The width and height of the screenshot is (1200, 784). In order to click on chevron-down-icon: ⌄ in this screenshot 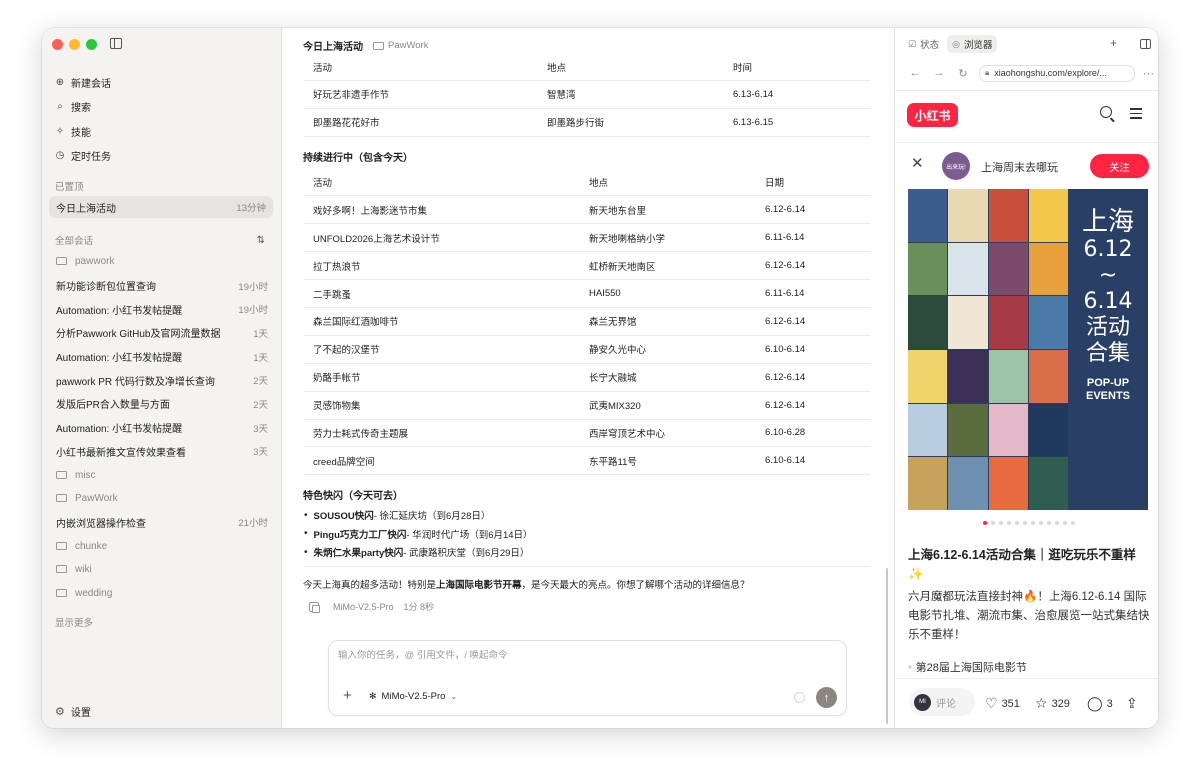, I will do `click(454, 696)`.